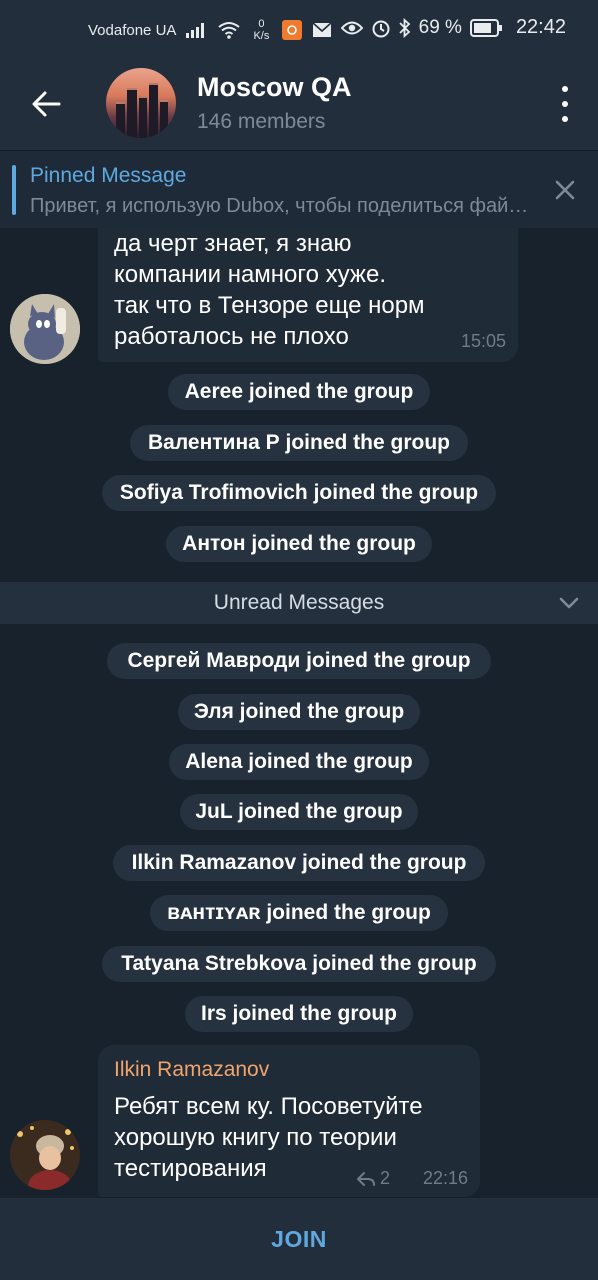 This screenshot has height=1280, width=598. What do you see at coordinates (299, 913) in the screenshot?
I see `service-message: ʙᴀʜᴛɪʏᴀʀ joined the group` at bounding box center [299, 913].